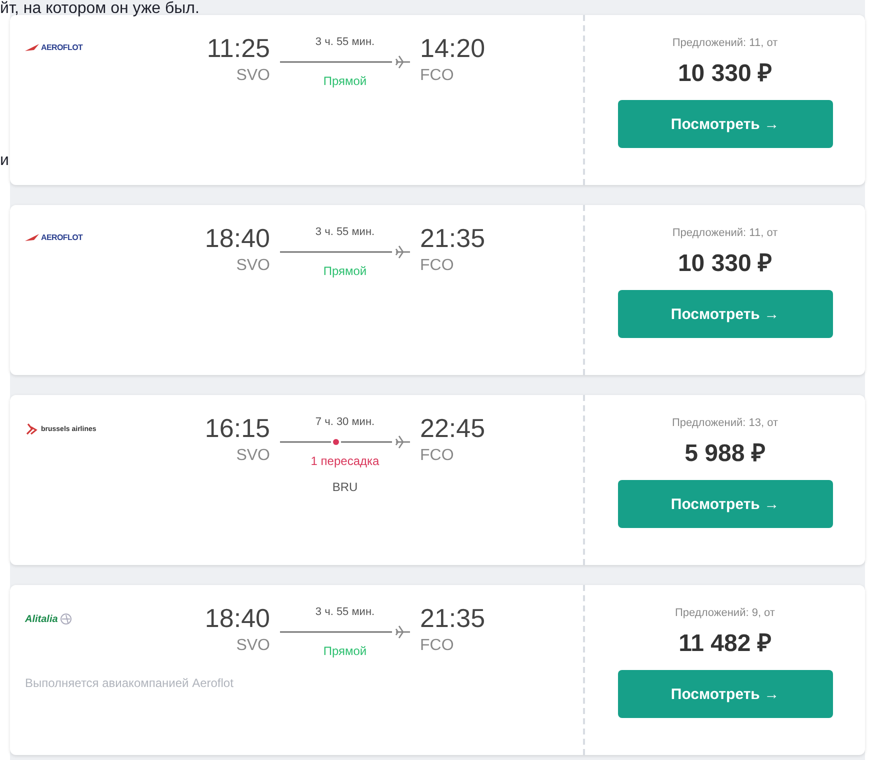  Describe the element at coordinates (725, 453) in the screenshot. I see `price: 5 988 ₽` at that location.